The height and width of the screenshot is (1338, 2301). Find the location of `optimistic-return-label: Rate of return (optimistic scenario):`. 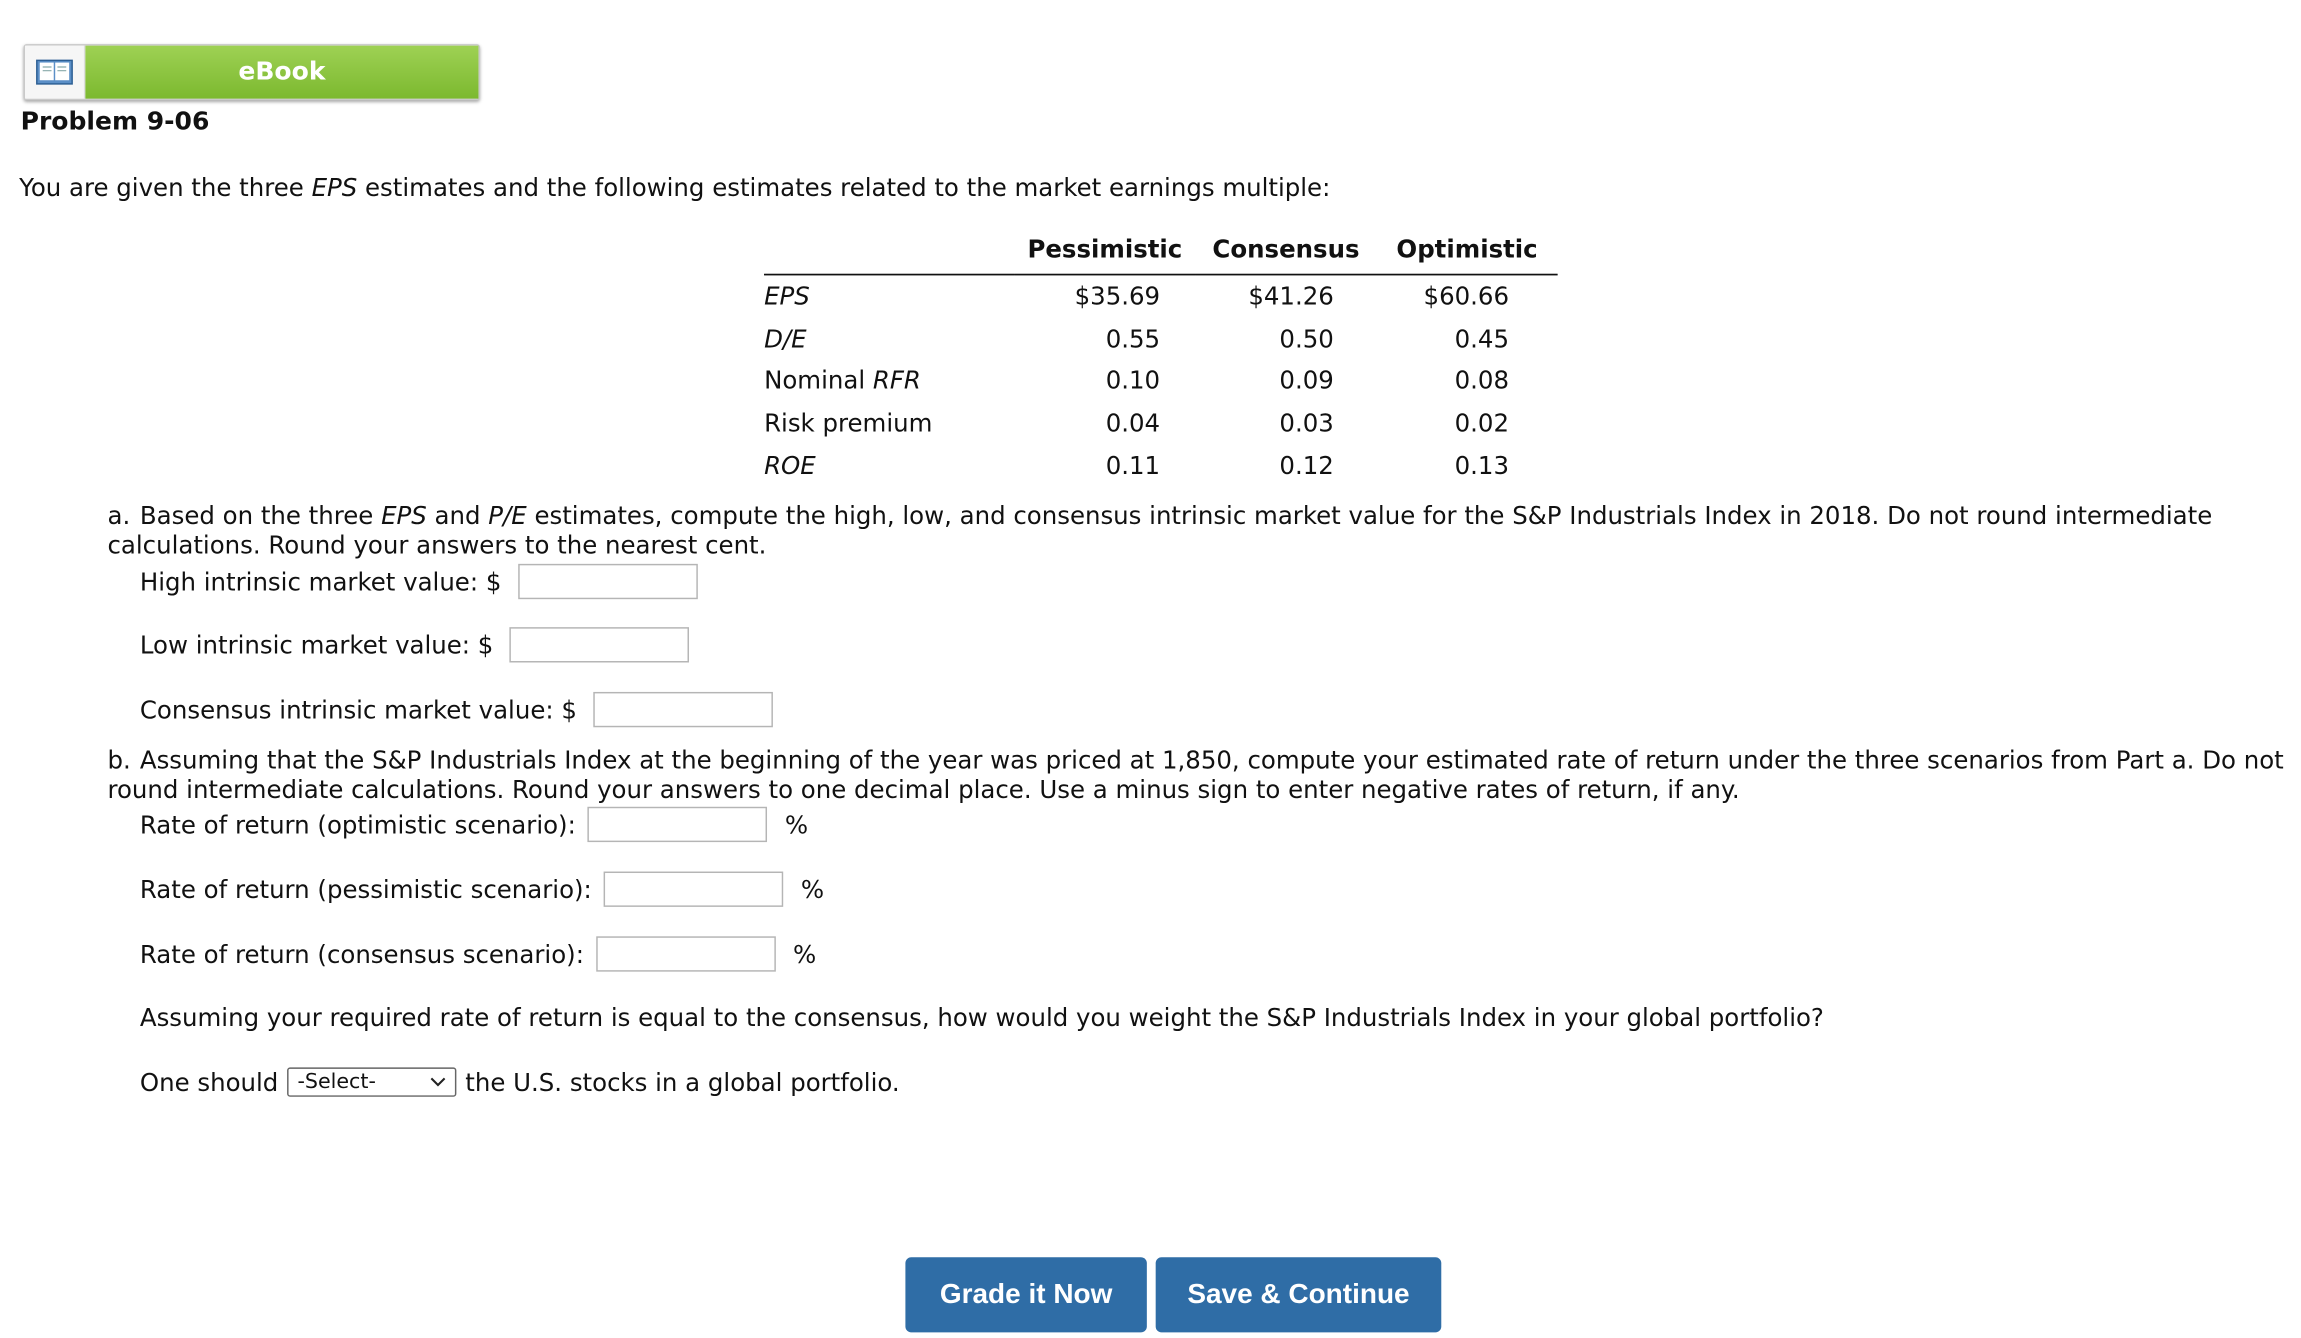

optimistic-return-label: Rate of return (optimistic scenario): is located at coordinates (357, 824).